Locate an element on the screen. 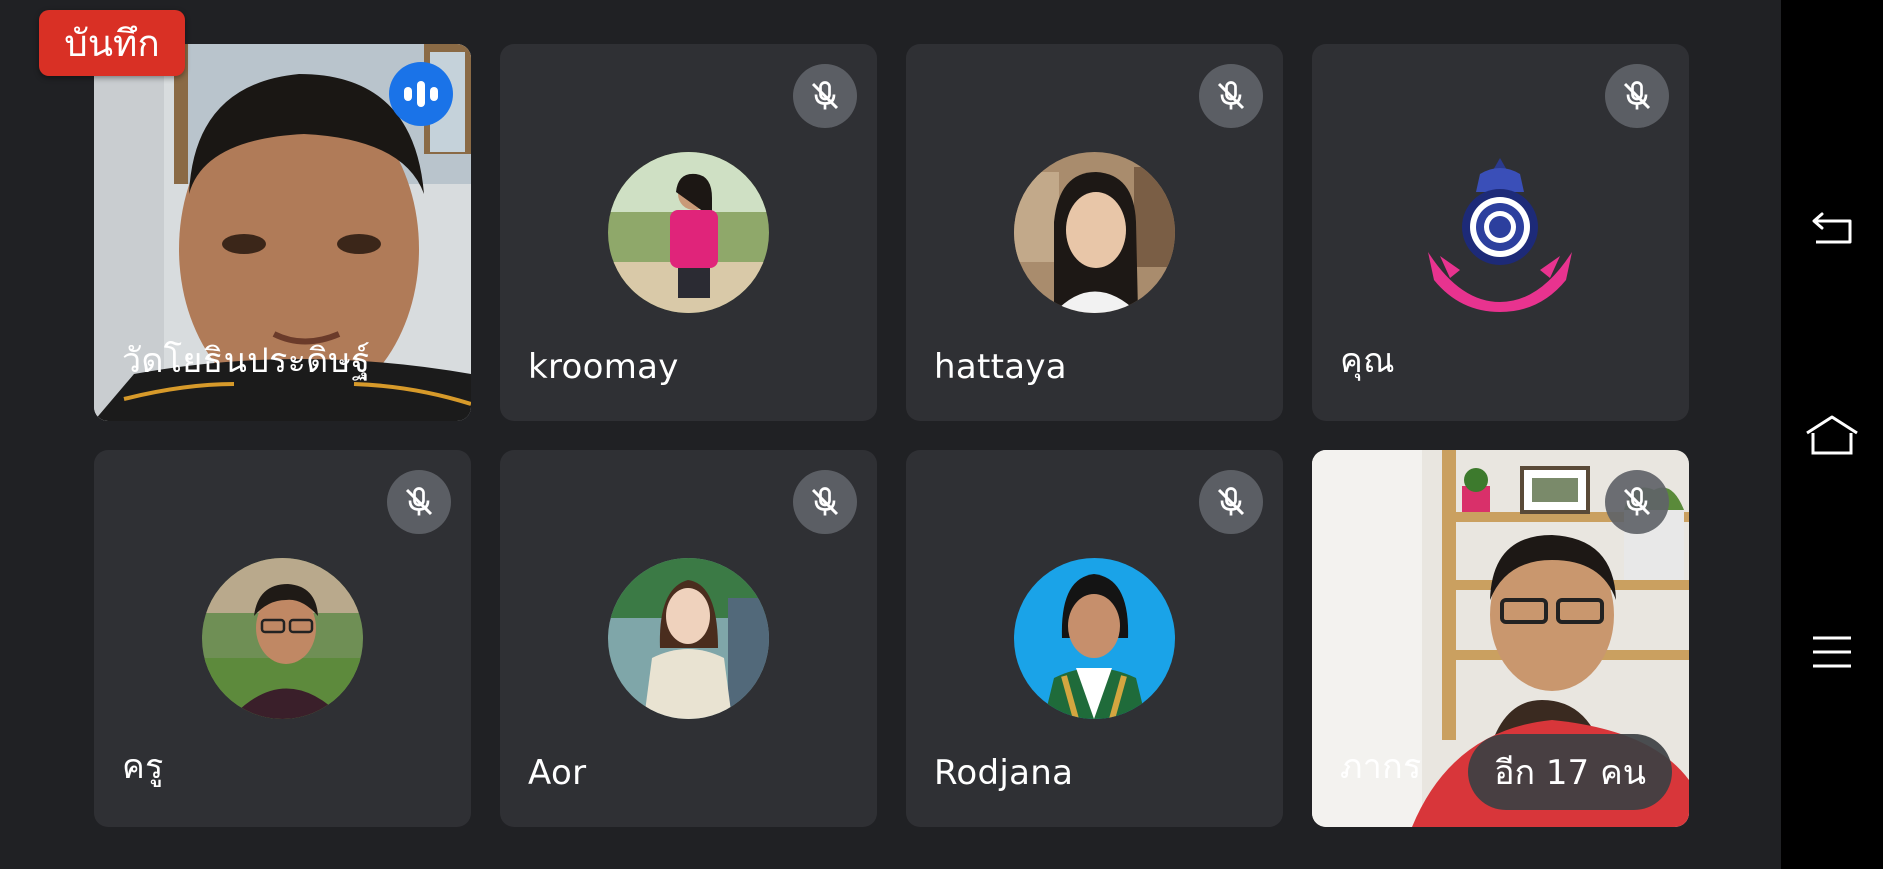 This screenshot has height=869, width=1883. recording-badge: บันทึก is located at coordinates (112, 43).